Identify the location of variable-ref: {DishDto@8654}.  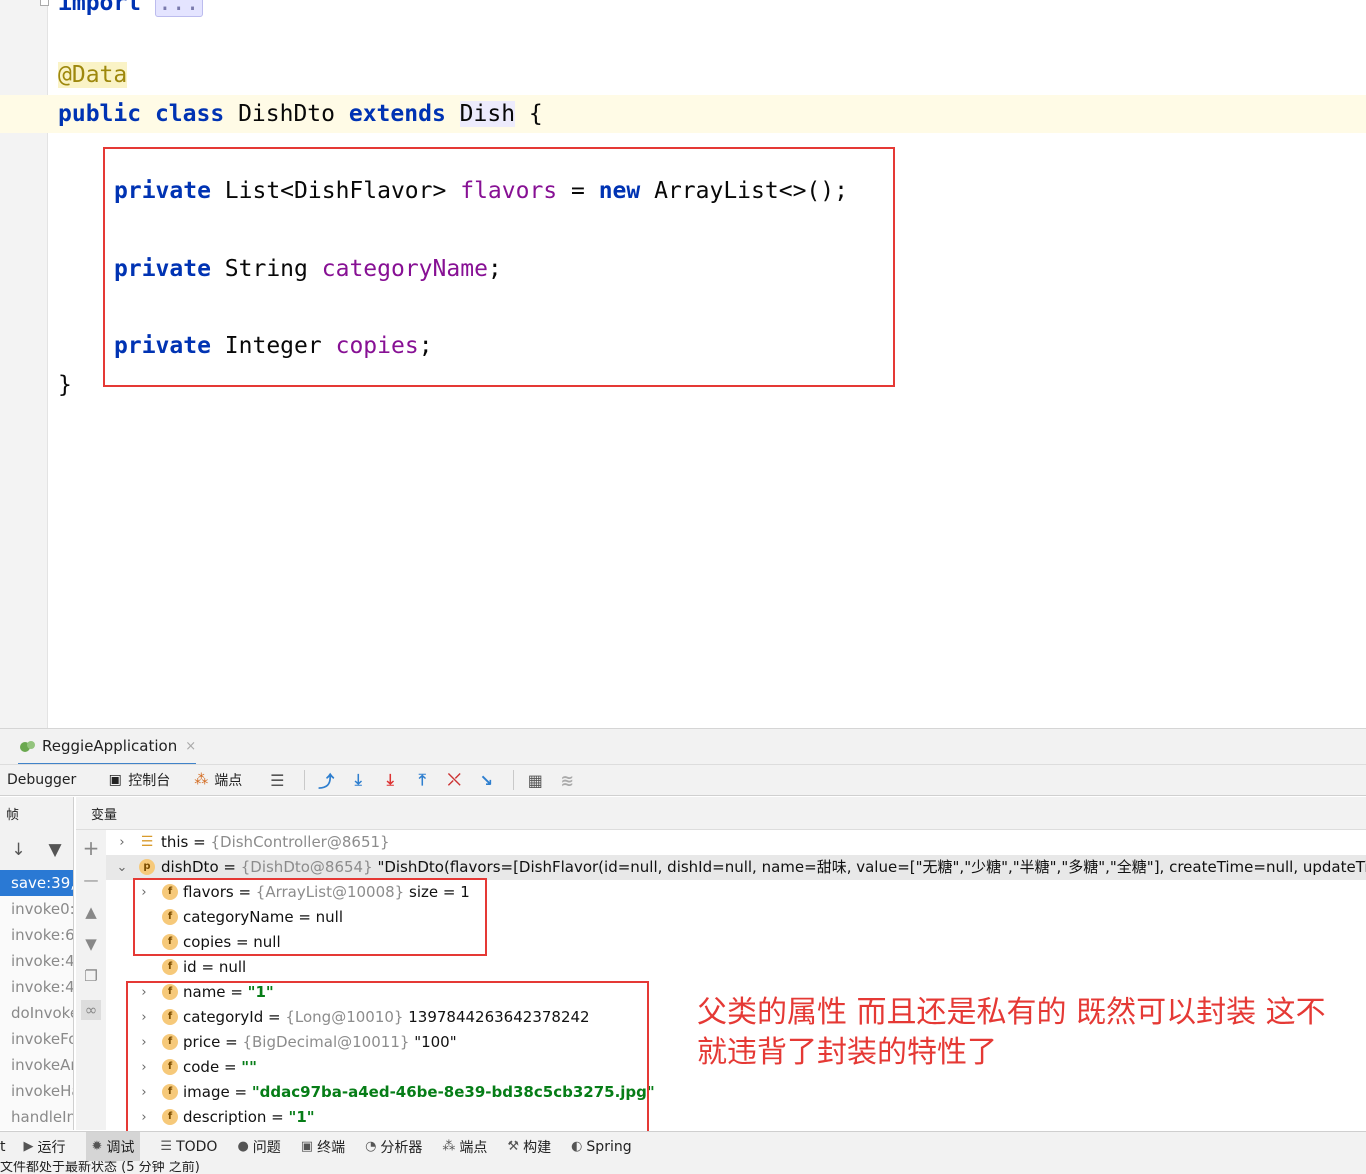
(306, 867).